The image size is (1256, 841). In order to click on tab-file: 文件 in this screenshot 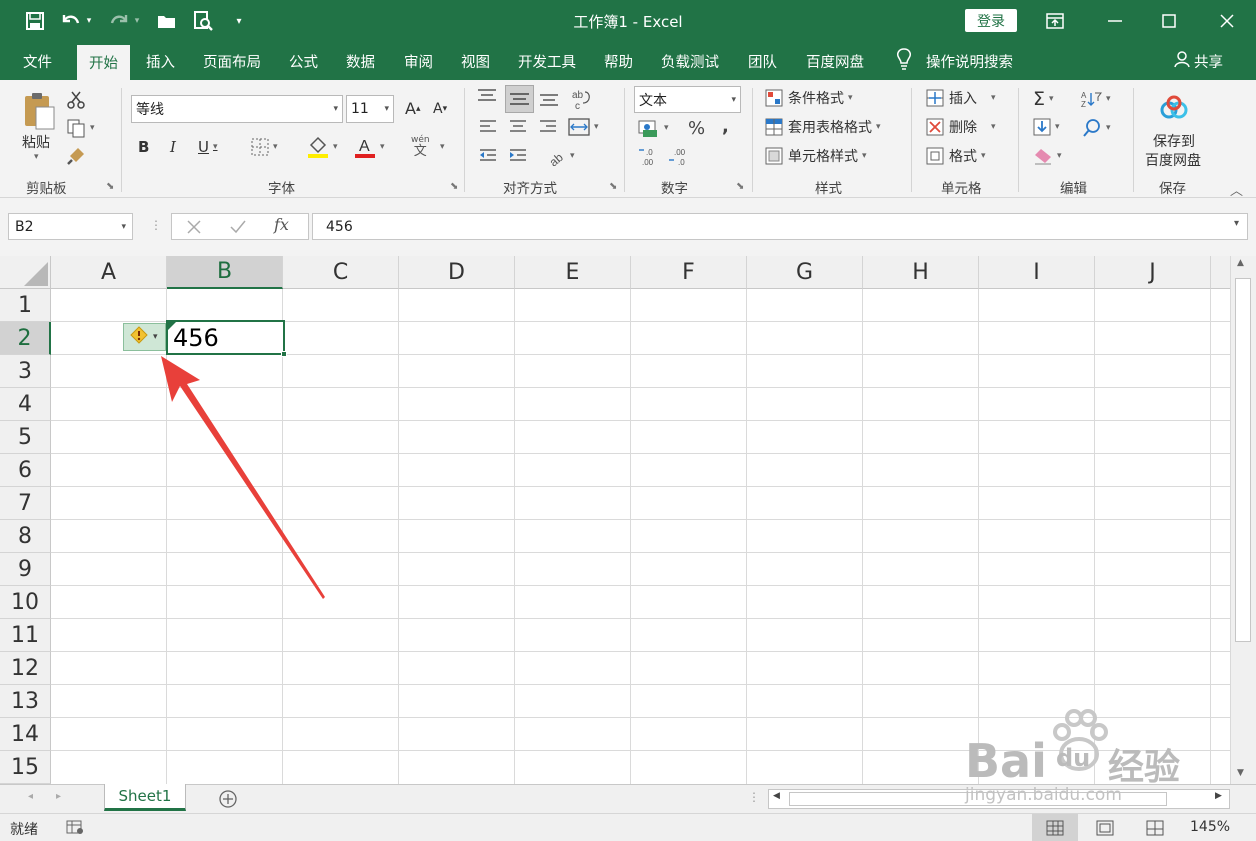, I will do `click(37, 61)`.